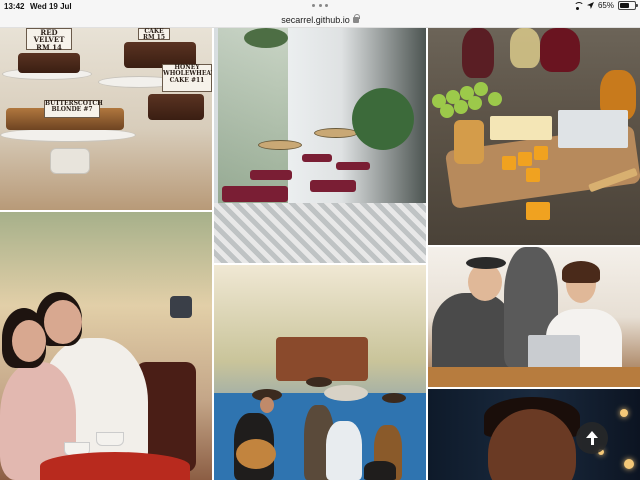 This screenshot has width=640, height=480. Describe the element at coordinates (256, 454) in the screenshot. I see `guitar` at that location.